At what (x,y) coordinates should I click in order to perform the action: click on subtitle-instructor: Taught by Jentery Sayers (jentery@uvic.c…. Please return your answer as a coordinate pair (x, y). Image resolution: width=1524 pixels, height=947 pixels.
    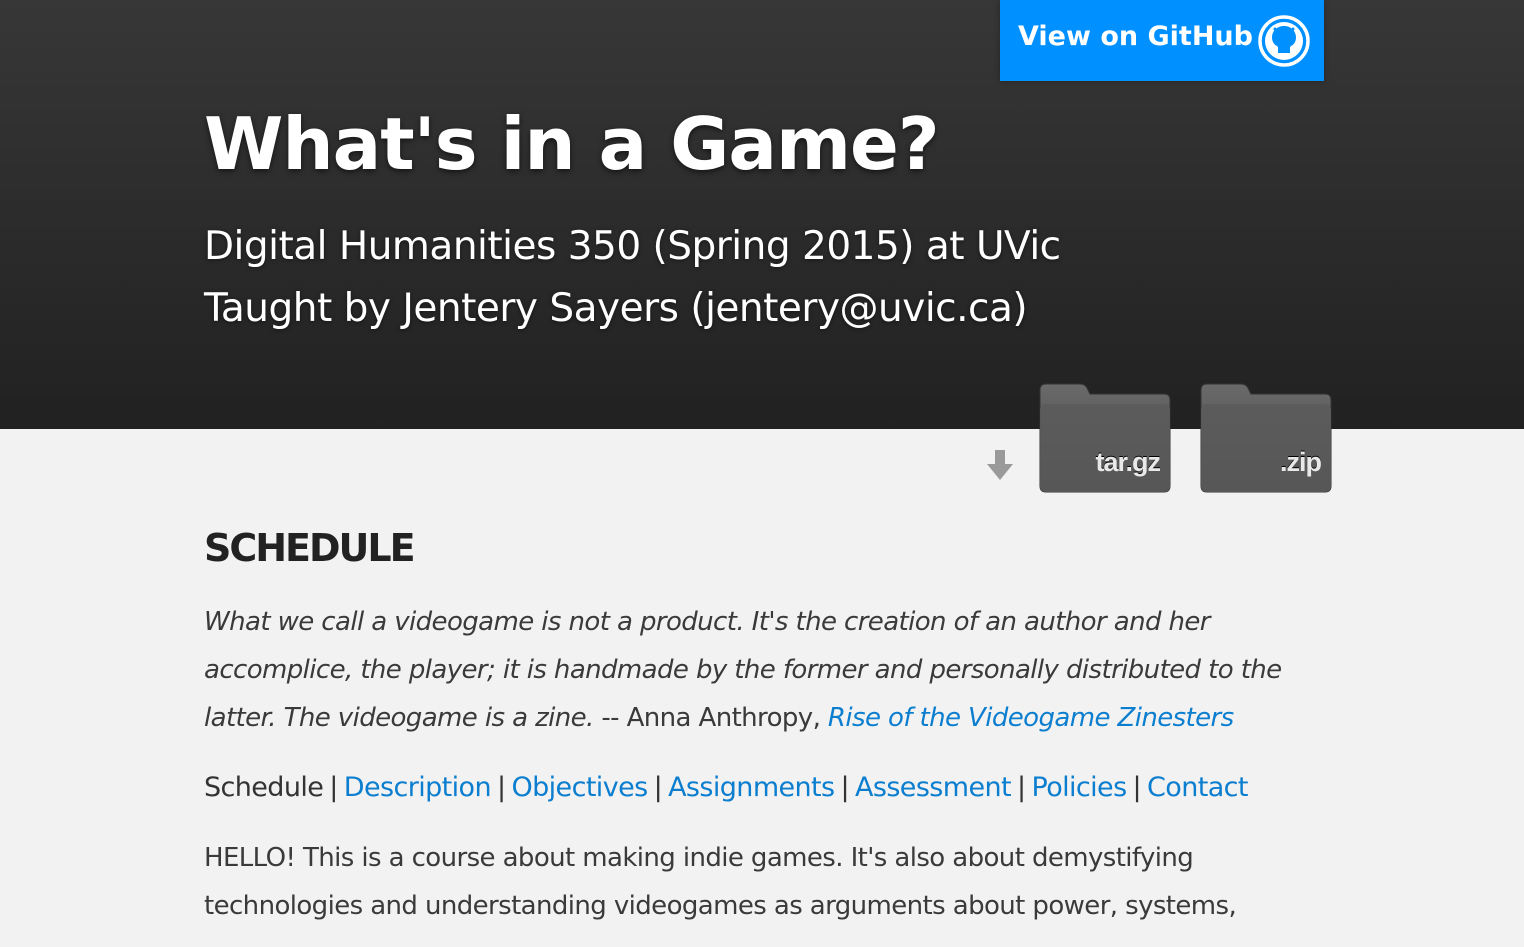
    Looking at the image, I should click on (616, 308).